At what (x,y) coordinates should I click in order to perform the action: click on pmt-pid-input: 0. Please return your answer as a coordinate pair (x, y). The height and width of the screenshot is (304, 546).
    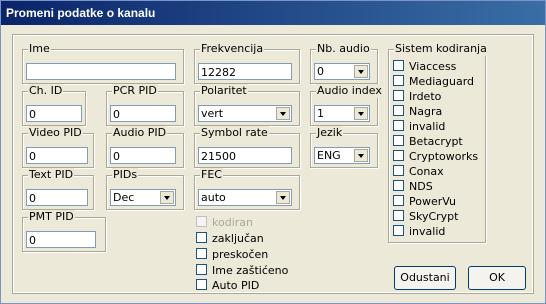
    Looking at the image, I should click on (61, 239).